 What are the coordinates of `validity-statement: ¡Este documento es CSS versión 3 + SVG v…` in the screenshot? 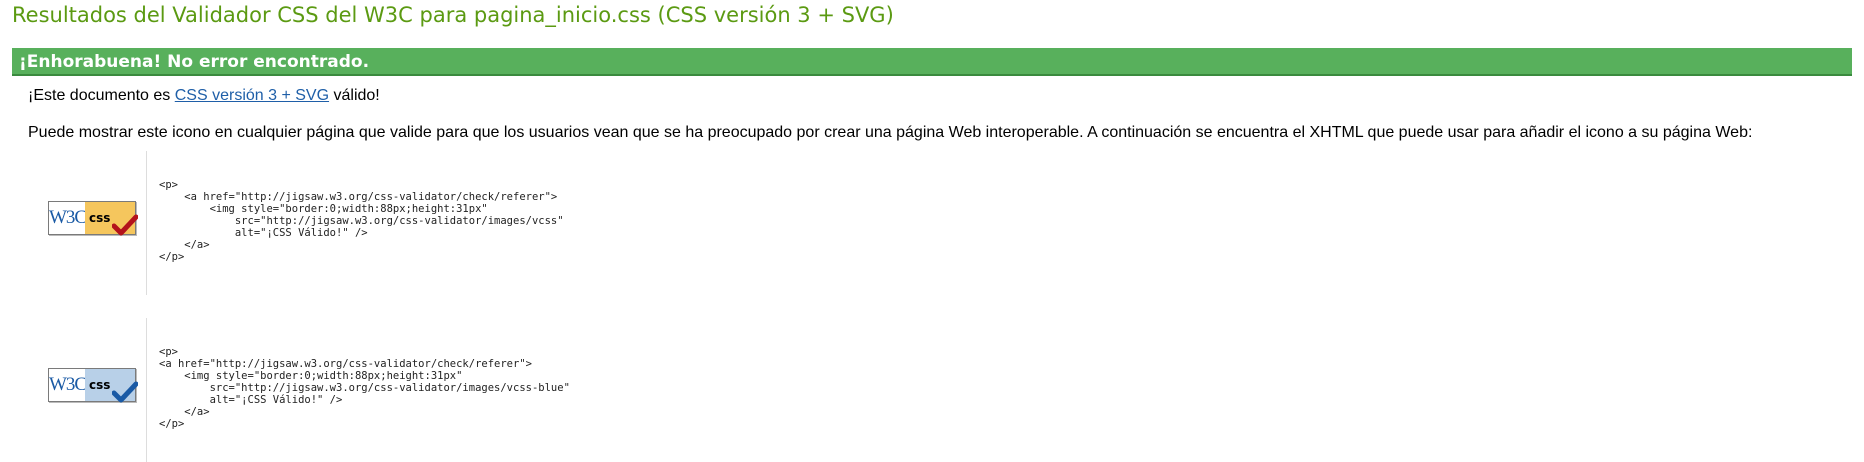 It's located at (204, 96).